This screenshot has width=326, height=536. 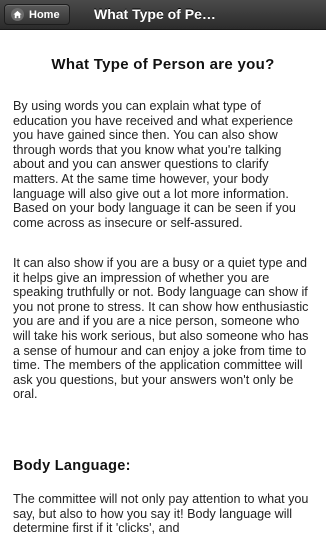 What do you see at coordinates (44, 14) in the screenshot?
I see `home-button-label: Home` at bounding box center [44, 14].